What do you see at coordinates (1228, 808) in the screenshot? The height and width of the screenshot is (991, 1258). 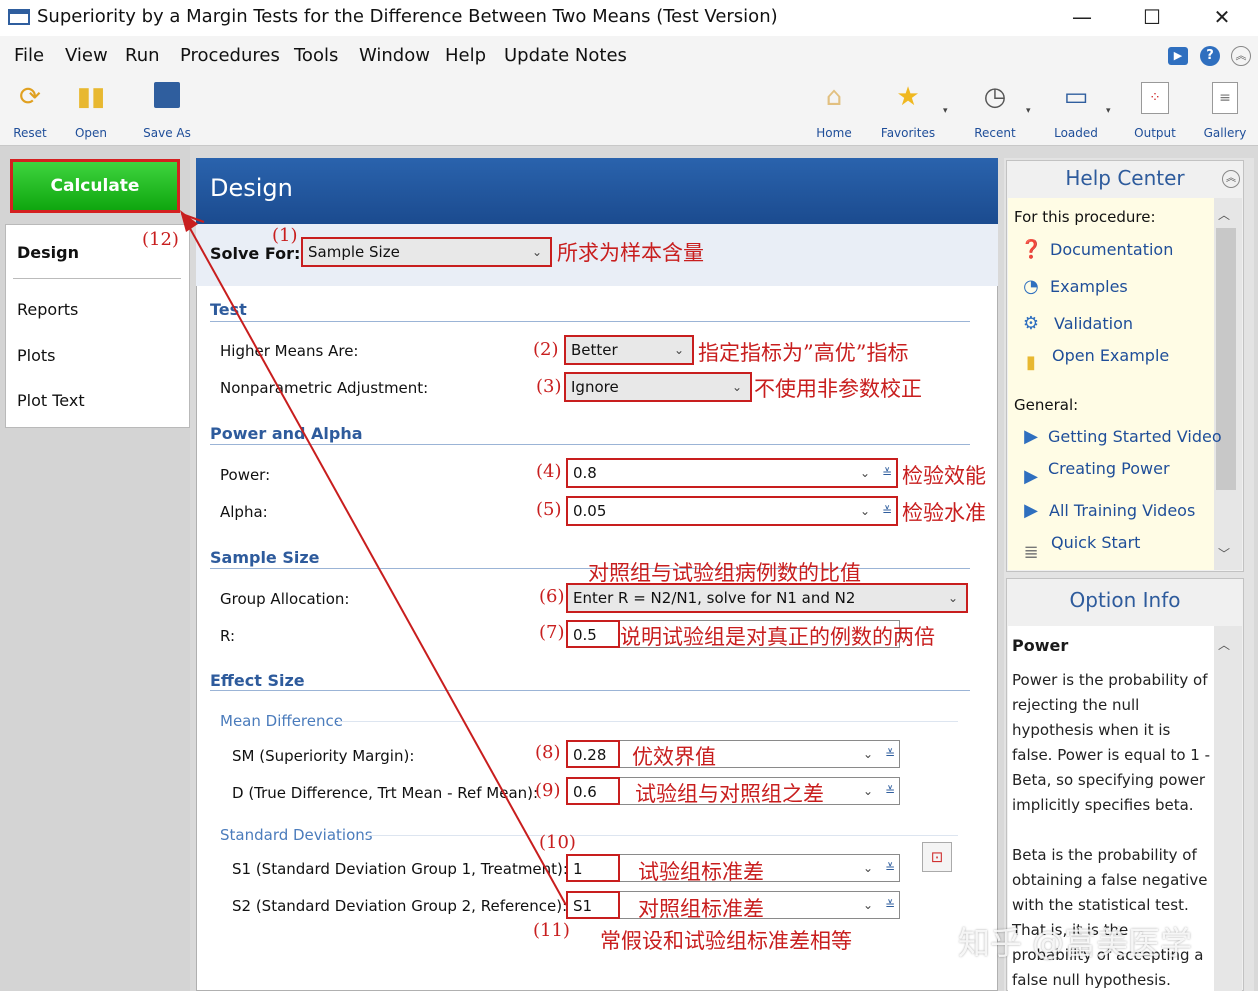 I see `option-scrollbar` at bounding box center [1228, 808].